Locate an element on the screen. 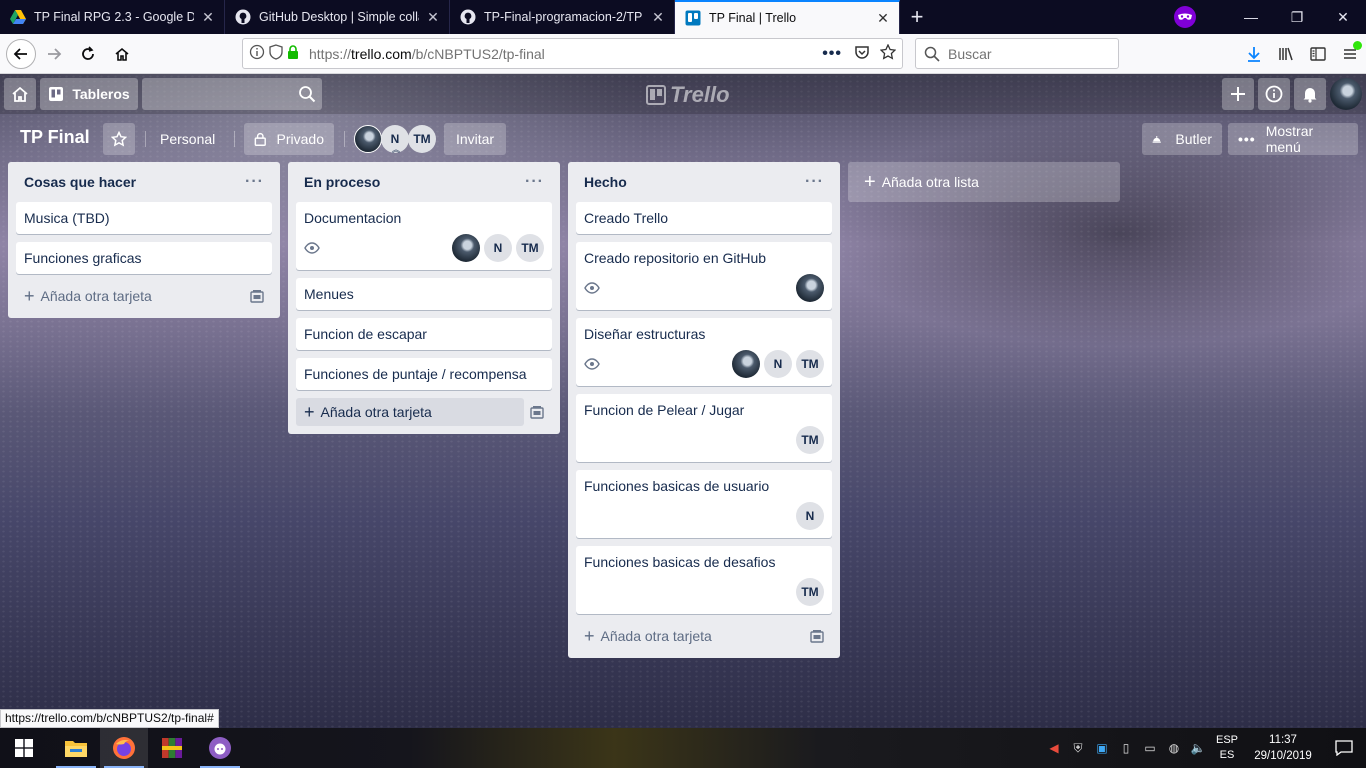 The width and height of the screenshot is (1366, 768). language-indicator: ESP ES is located at coordinates (1227, 748).